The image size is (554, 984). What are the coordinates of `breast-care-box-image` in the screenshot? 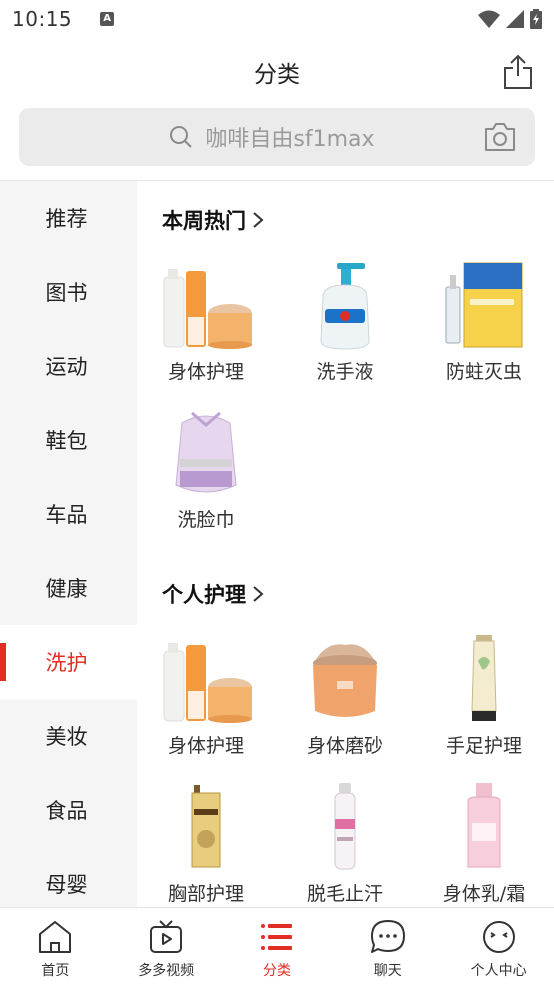 It's located at (206, 826).